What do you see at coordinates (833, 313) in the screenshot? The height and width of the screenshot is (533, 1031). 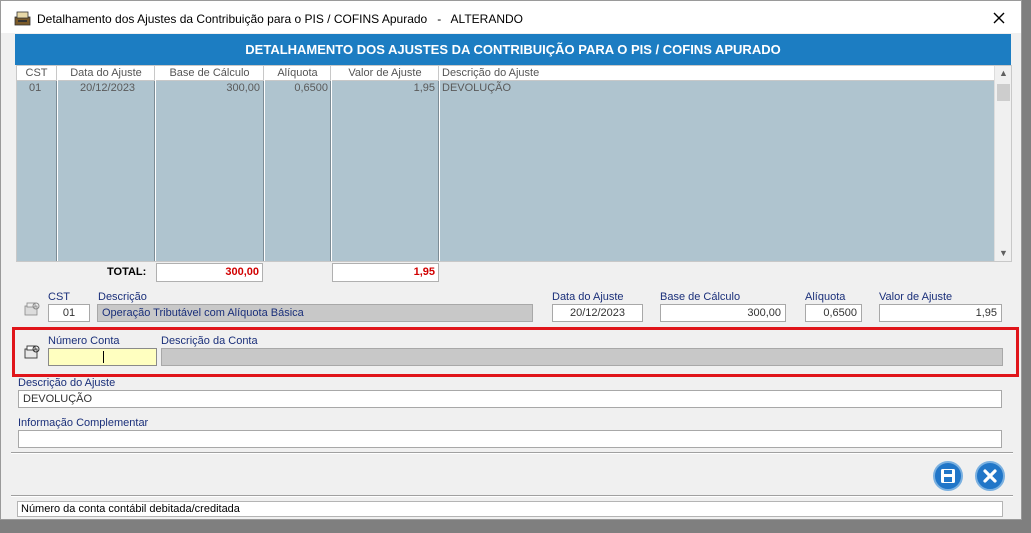 I see `aliquota-field: 0,6500` at bounding box center [833, 313].